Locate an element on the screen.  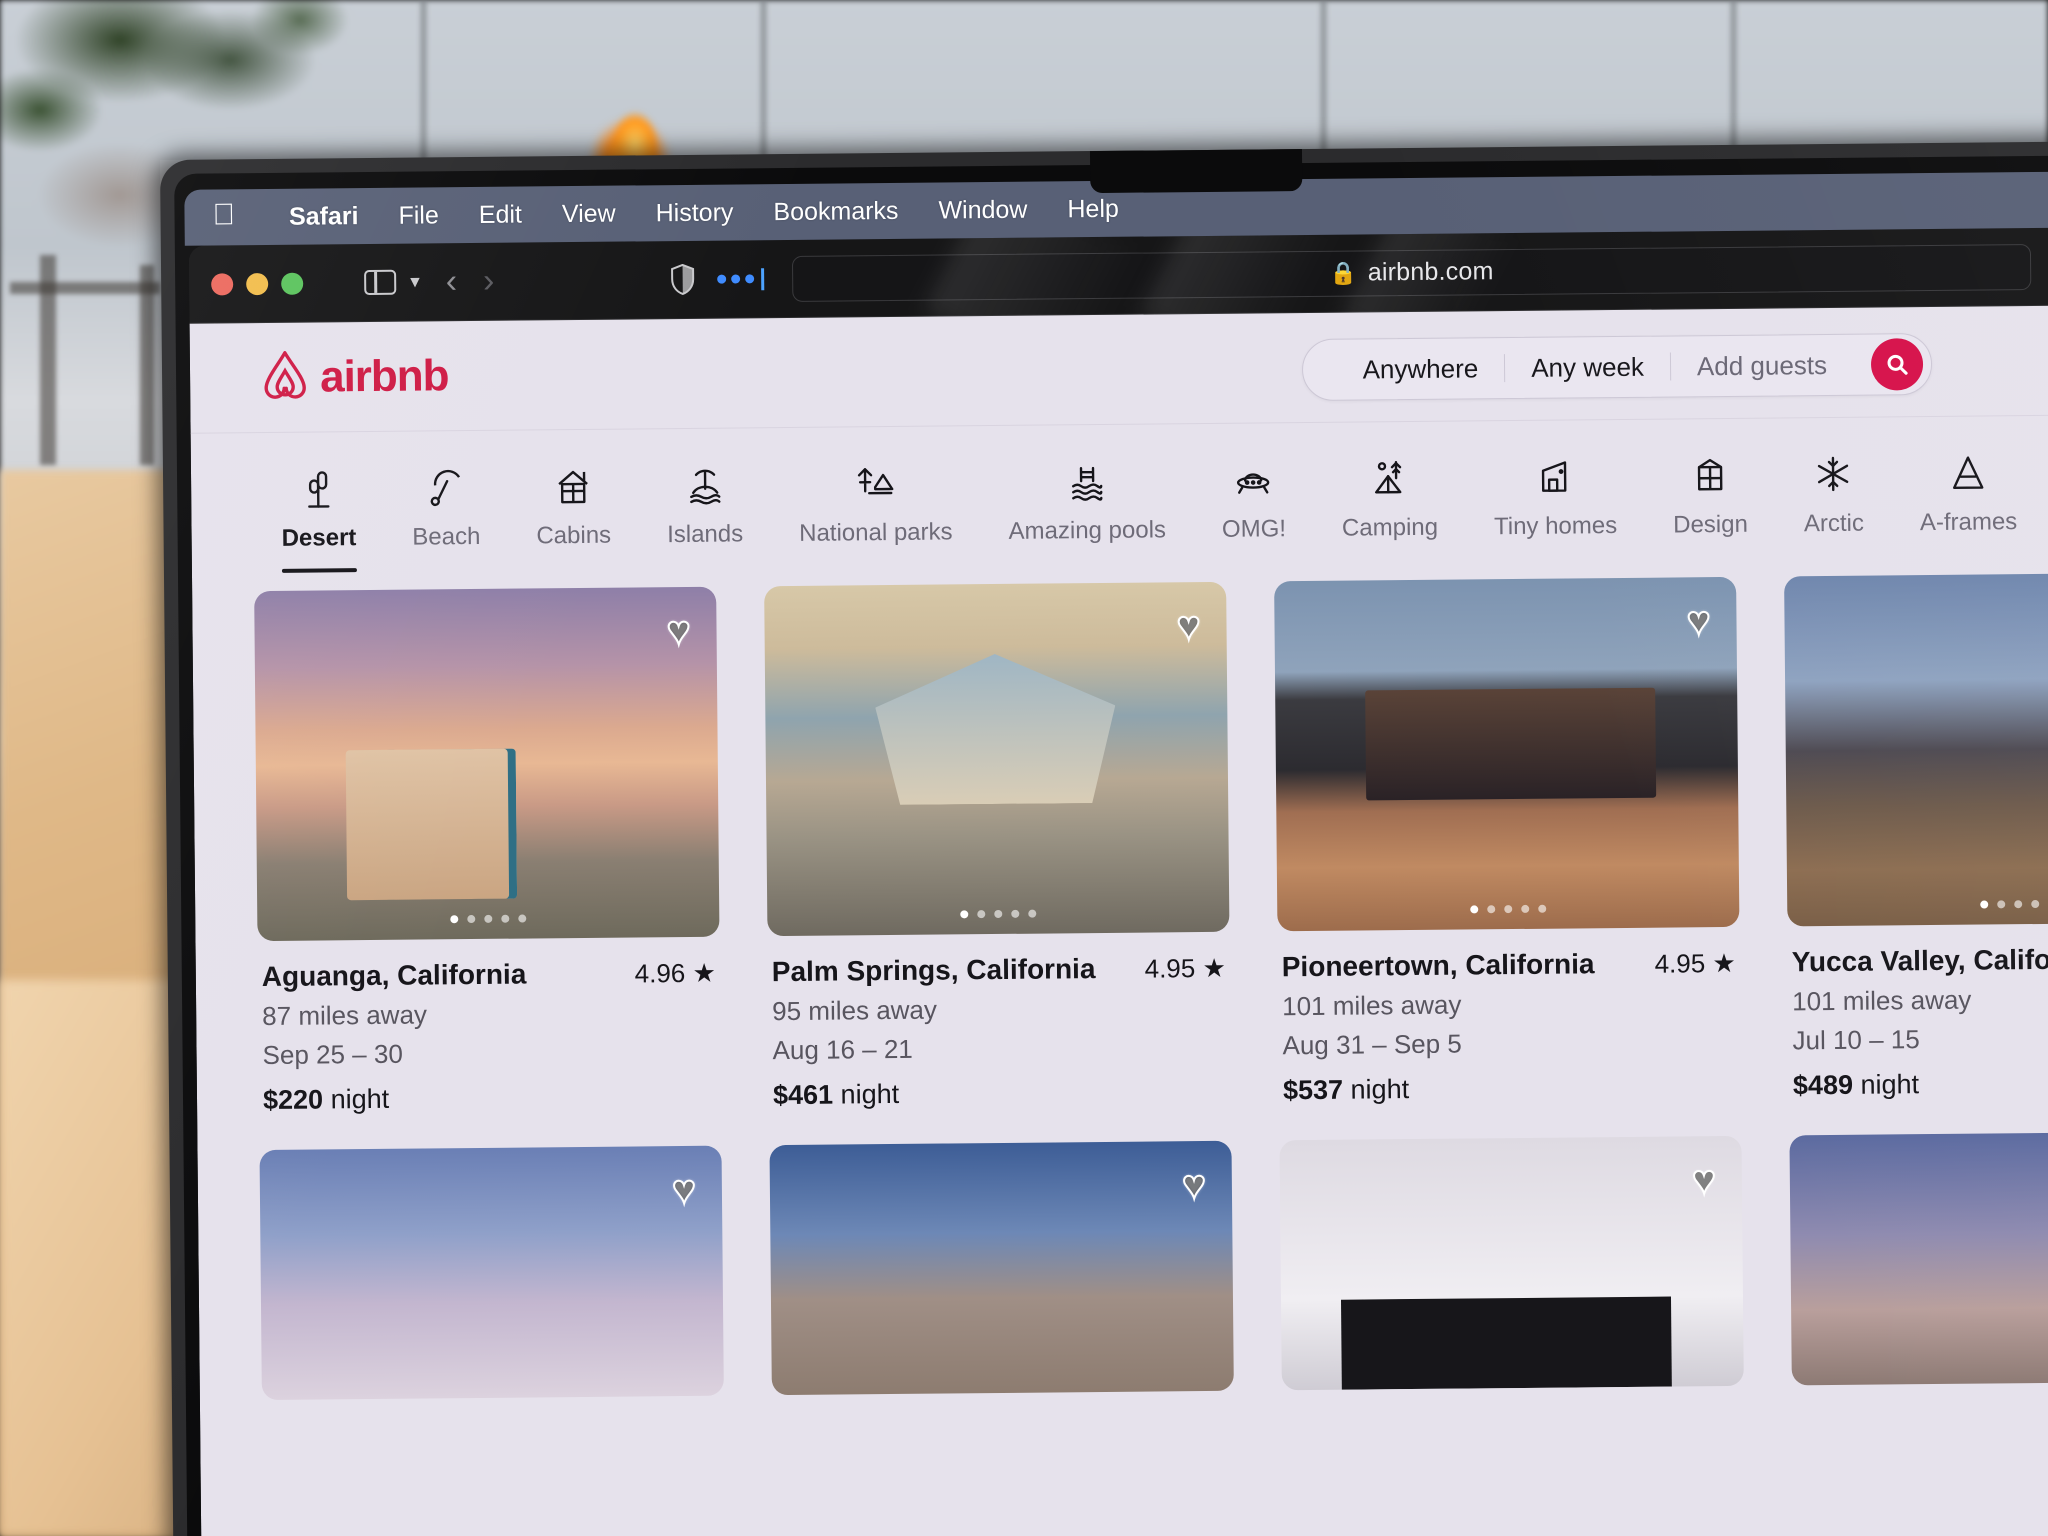
island-palm-icon is located at coordinates (704, 484).